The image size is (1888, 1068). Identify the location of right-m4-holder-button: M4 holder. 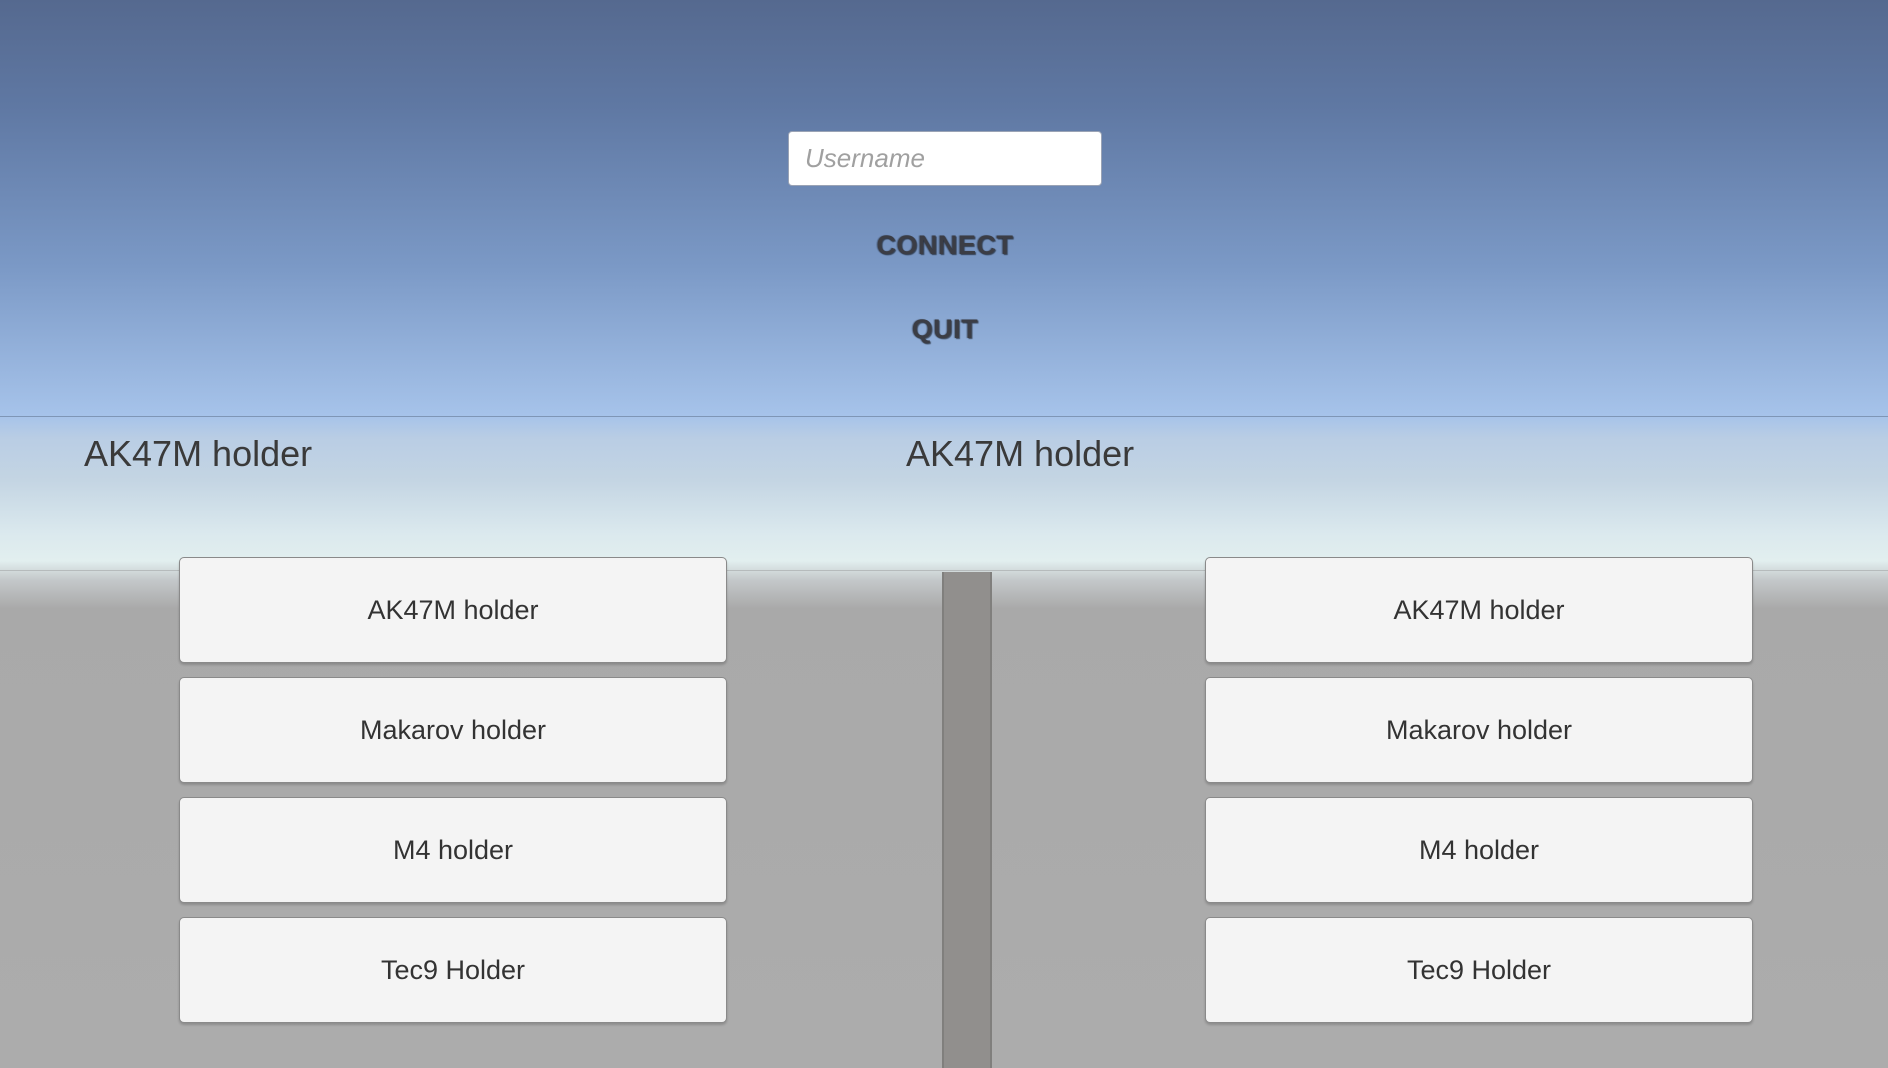
(1479, 850).